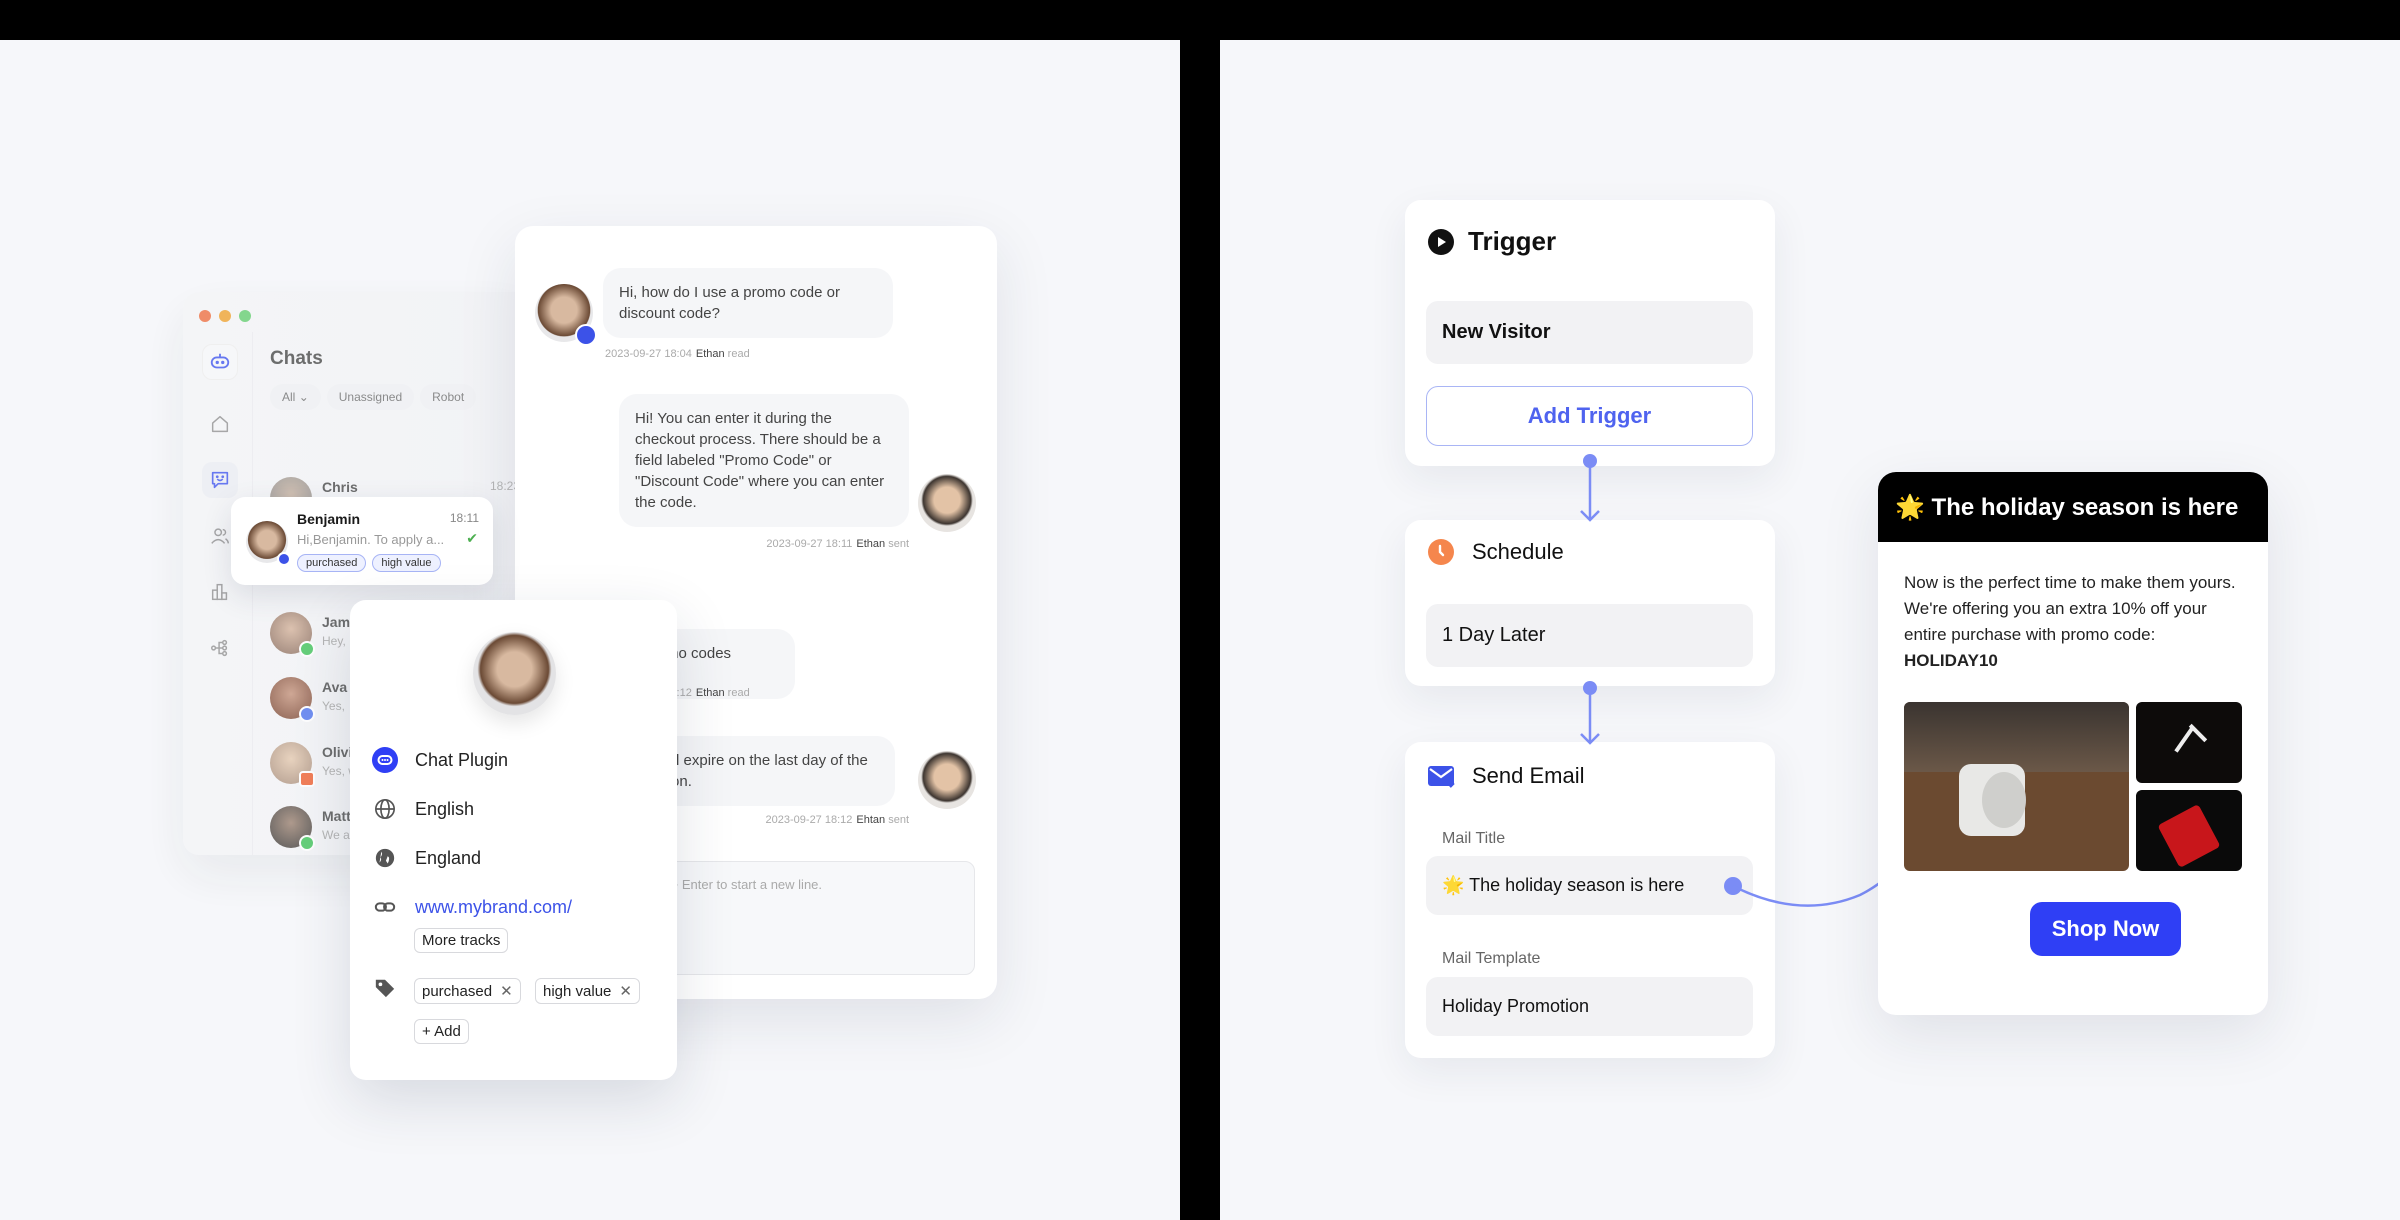  I want to click on chat-name: Chris, so click(340, 487).